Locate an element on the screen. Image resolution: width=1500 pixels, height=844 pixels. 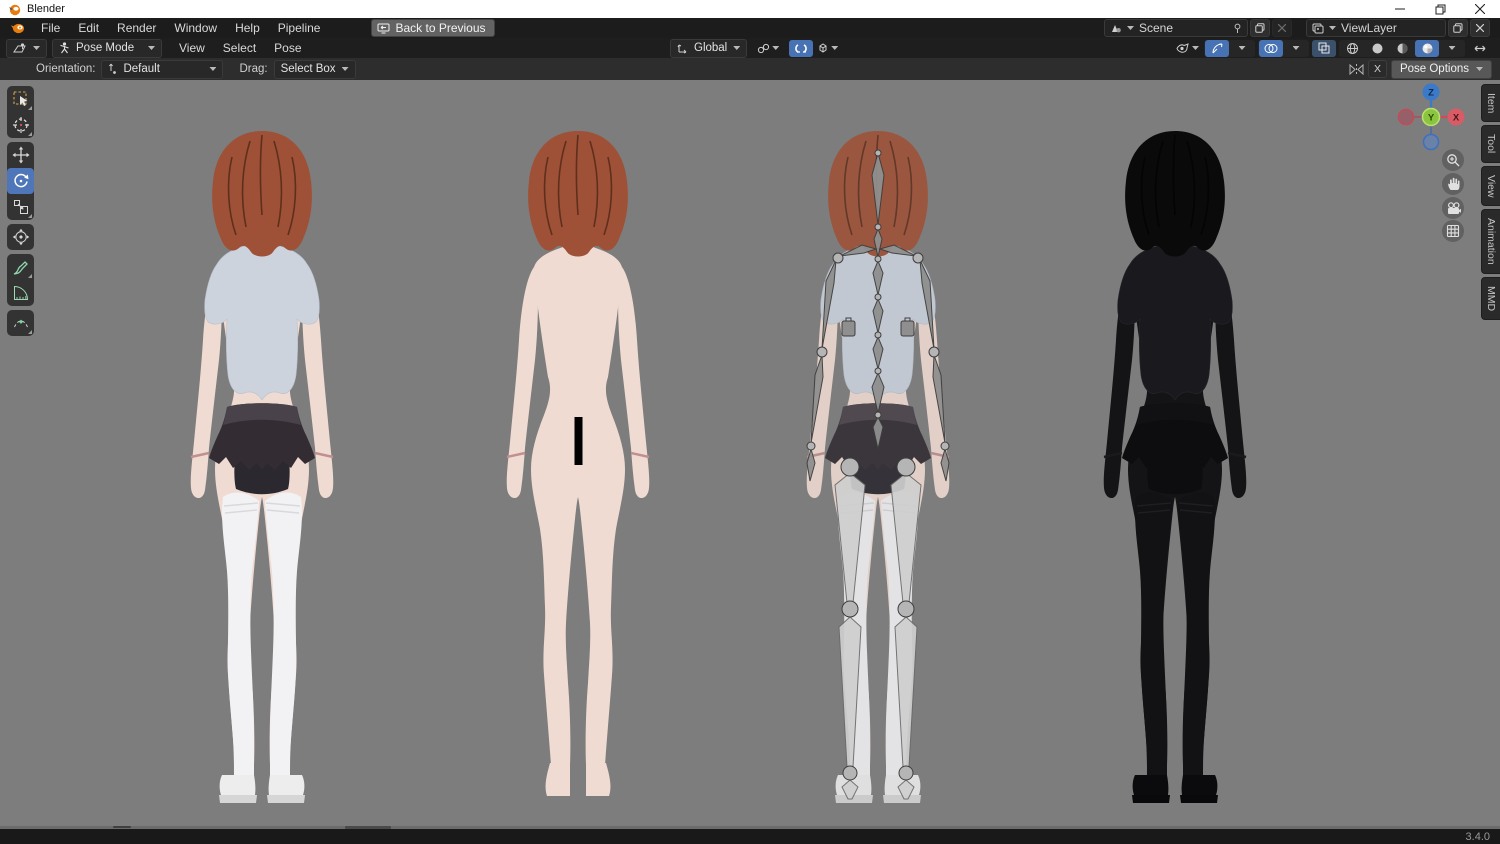
shading-settings-dropdown is located at coordinates (1452, 48).